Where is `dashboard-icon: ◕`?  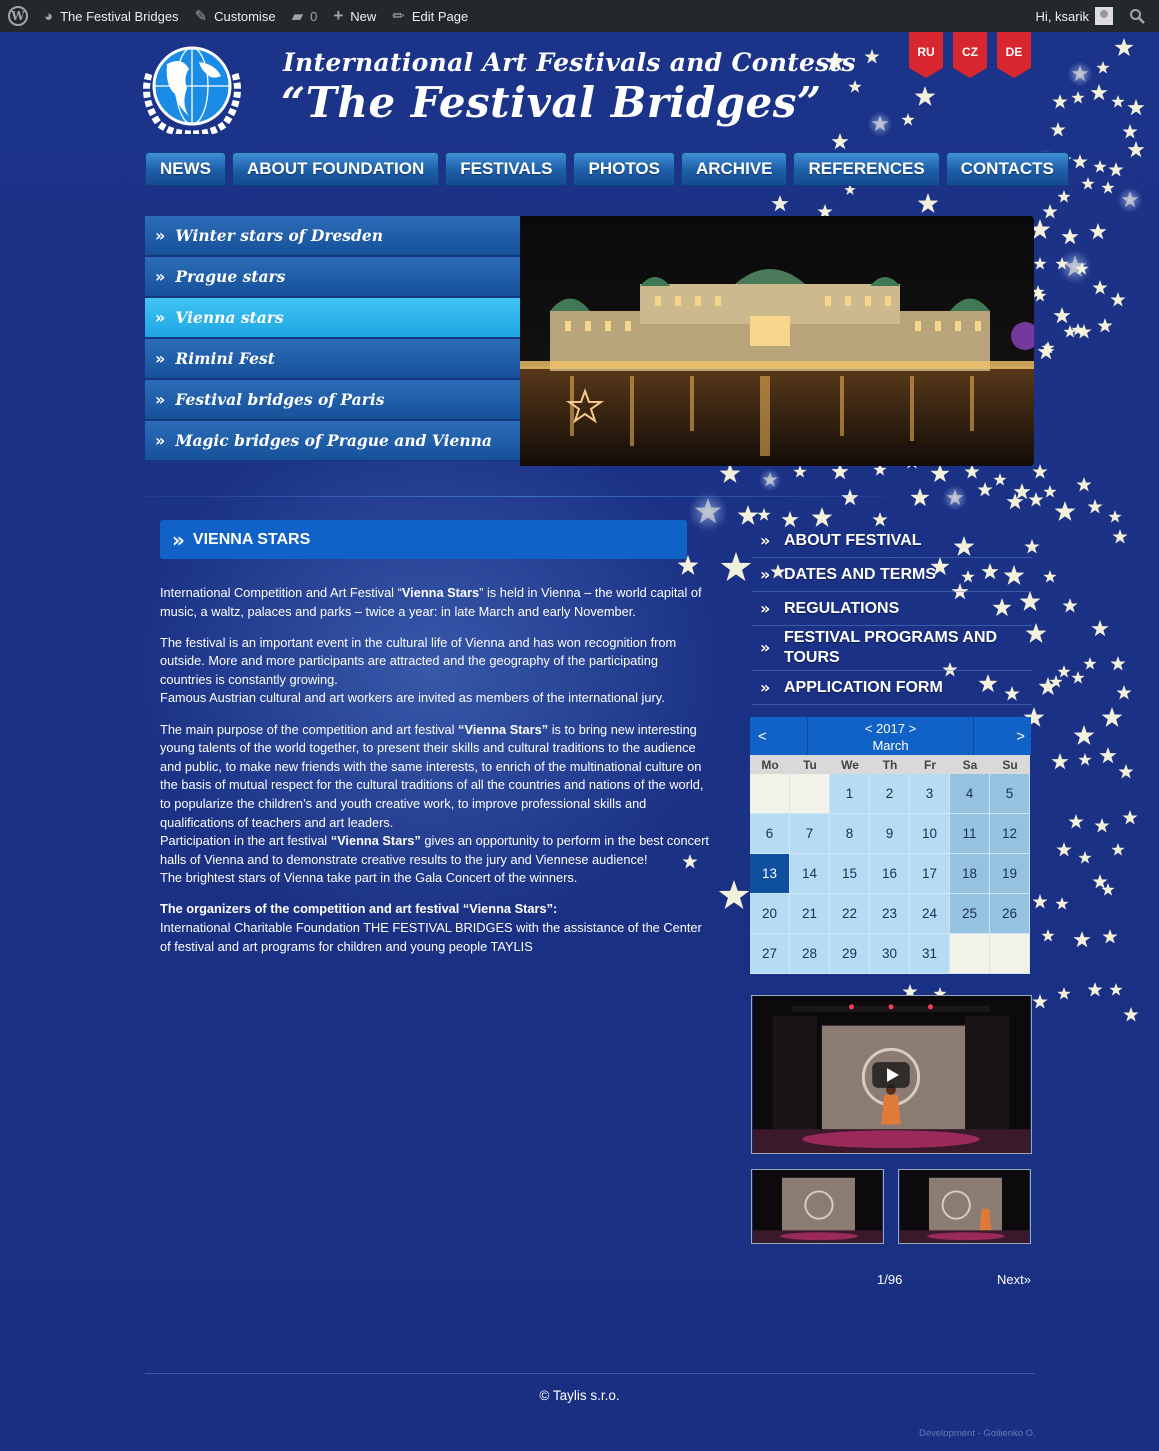
dashboard-icon: ◕ is located at coordinates (49, 16).